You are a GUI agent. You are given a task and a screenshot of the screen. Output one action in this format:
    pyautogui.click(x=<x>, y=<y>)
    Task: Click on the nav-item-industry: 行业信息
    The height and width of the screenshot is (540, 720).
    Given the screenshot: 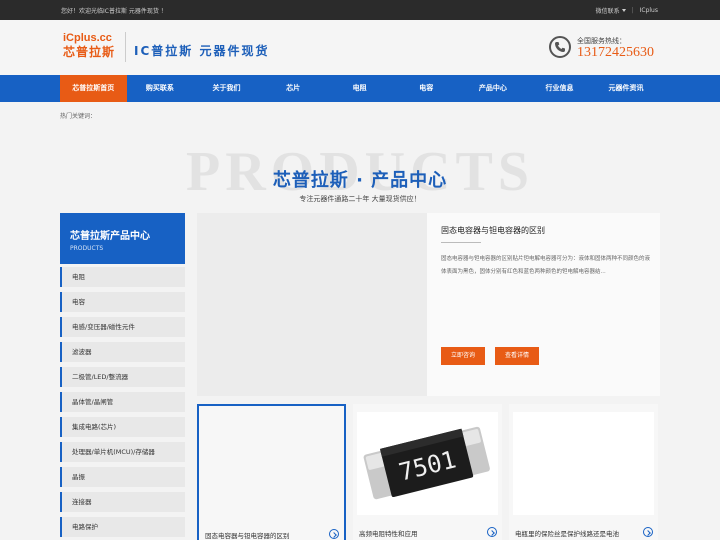 What is the action you would take?
    pyautogui.click(x=559, y=88)
    